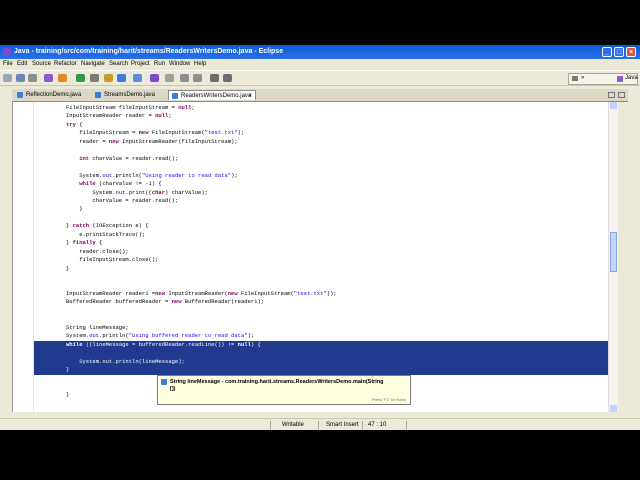  I want to click on minimize-editor-icon, so click(611, 95).